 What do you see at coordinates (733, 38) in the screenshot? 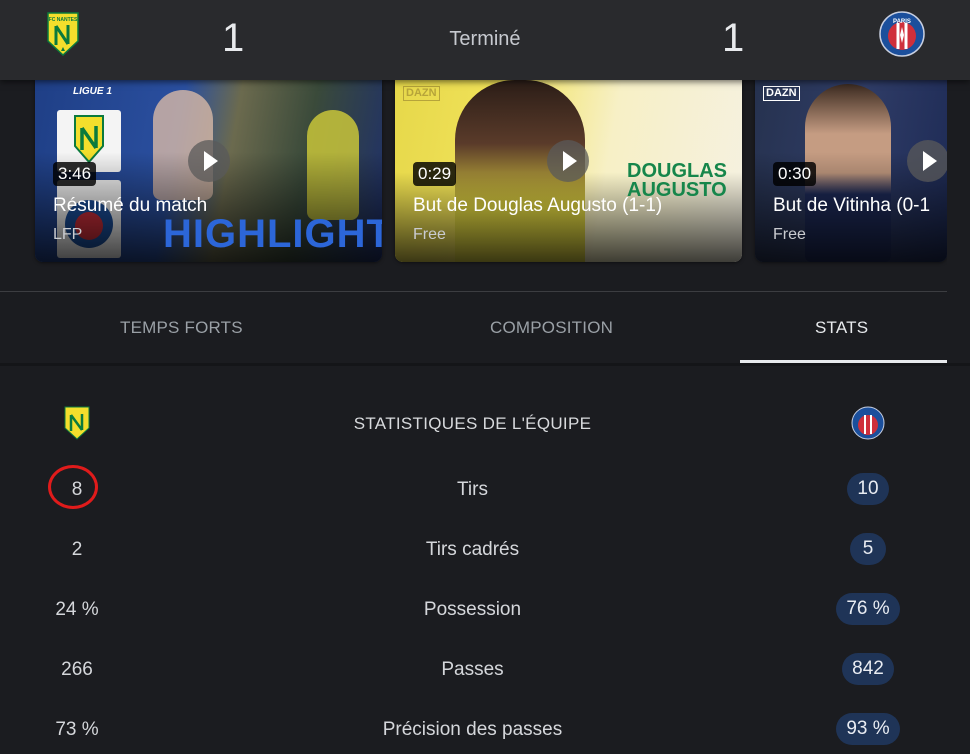
I see `away-score: 1` at bounding box center [733, 38].